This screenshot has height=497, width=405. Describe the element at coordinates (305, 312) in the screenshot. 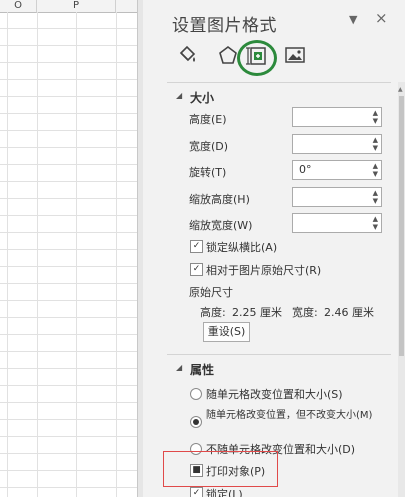

I see `original-width-label: 宽度:` at that location.